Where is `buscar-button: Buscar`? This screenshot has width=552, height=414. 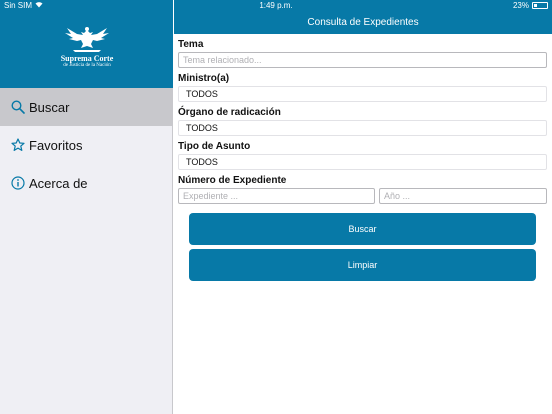
buscar-button: Buscar is located at coordinates (362, 229).